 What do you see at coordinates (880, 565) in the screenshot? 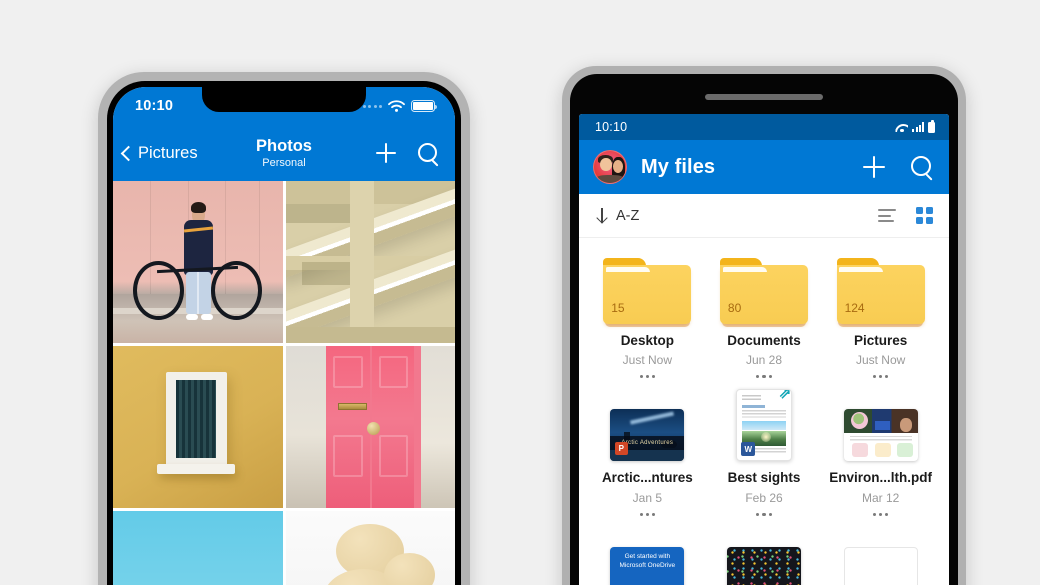
I see `blank-thumbnail` at bounding box center [880, 565].